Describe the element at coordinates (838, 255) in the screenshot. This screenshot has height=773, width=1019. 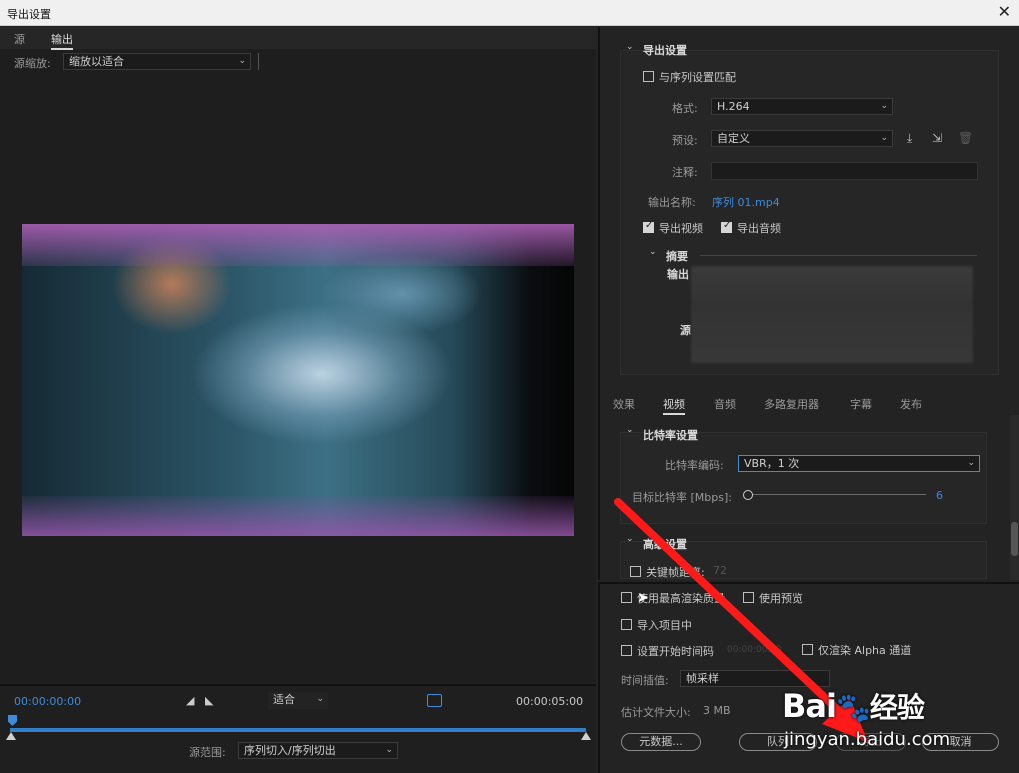
I see `summary-divider` at that location.